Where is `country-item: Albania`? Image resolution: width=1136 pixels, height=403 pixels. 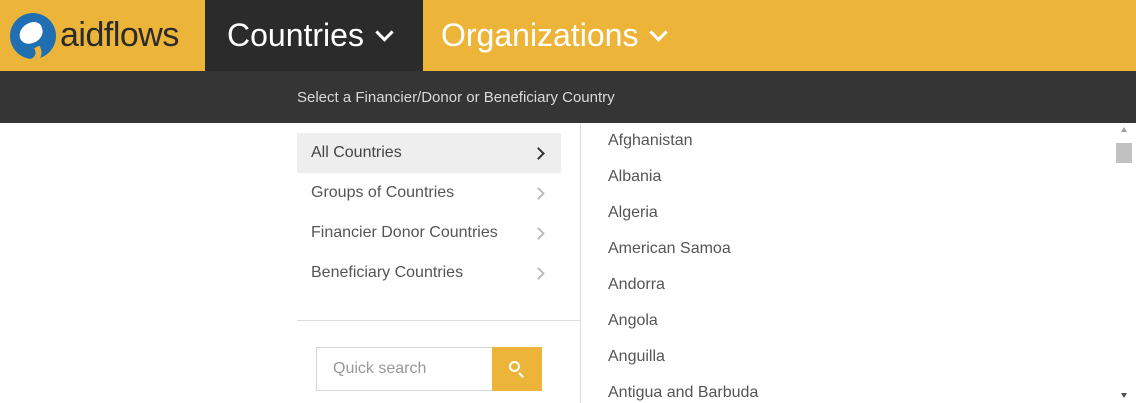 country-item: Albania is located at coordinates (848, 177).